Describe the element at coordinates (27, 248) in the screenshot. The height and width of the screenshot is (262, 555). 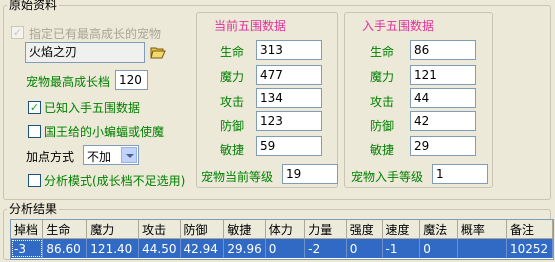
I see `table-cell: -3` at that location.